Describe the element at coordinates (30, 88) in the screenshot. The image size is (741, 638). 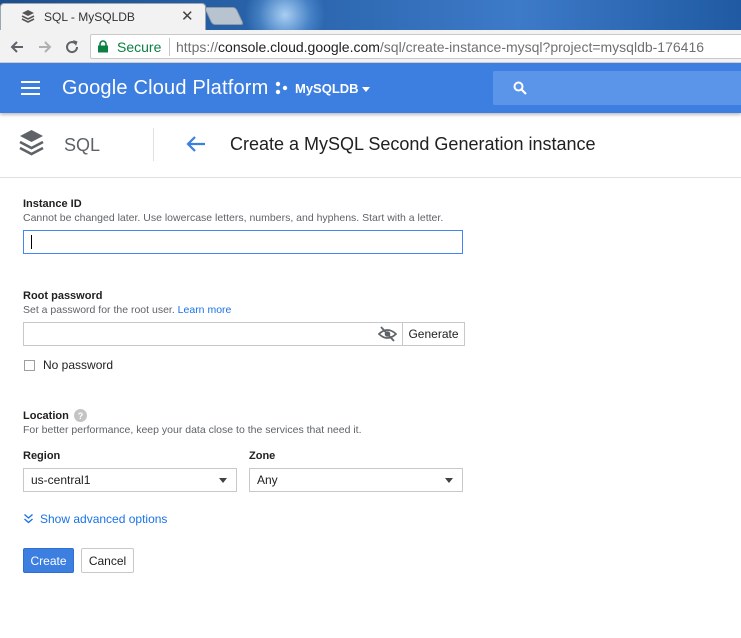
I see `menu-icon` at that location.